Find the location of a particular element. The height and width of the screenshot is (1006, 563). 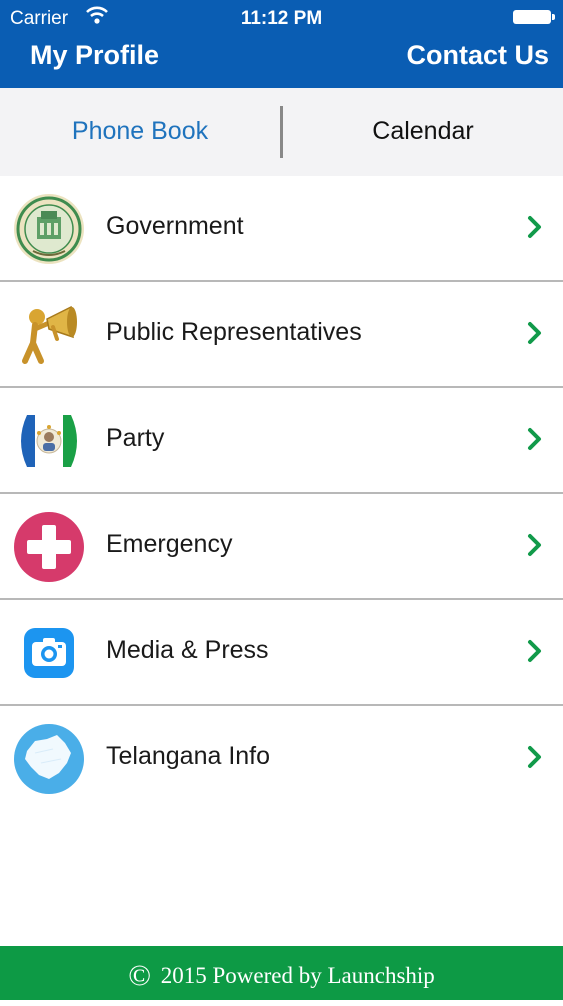

list-item-label: Media & Press is located at coordinates (187, 650).